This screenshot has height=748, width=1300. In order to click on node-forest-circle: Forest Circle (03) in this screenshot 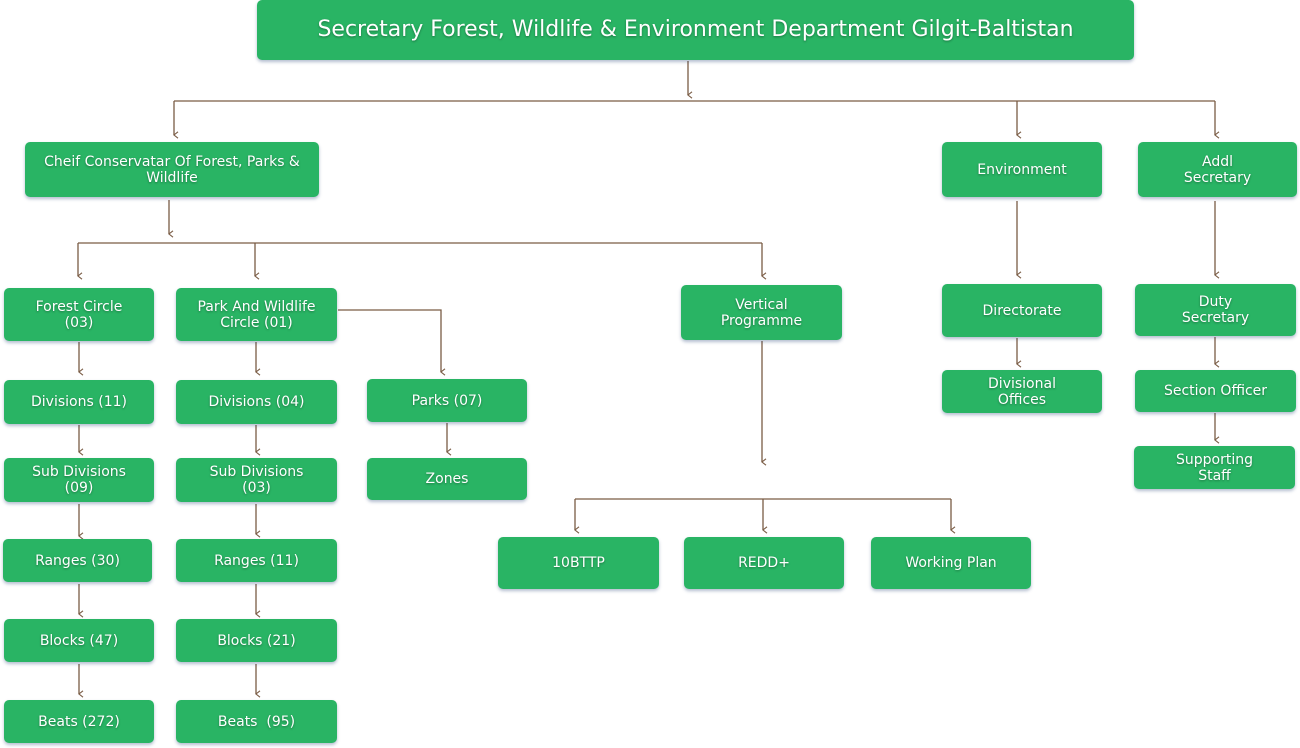, I will do `click(79, 314)`.